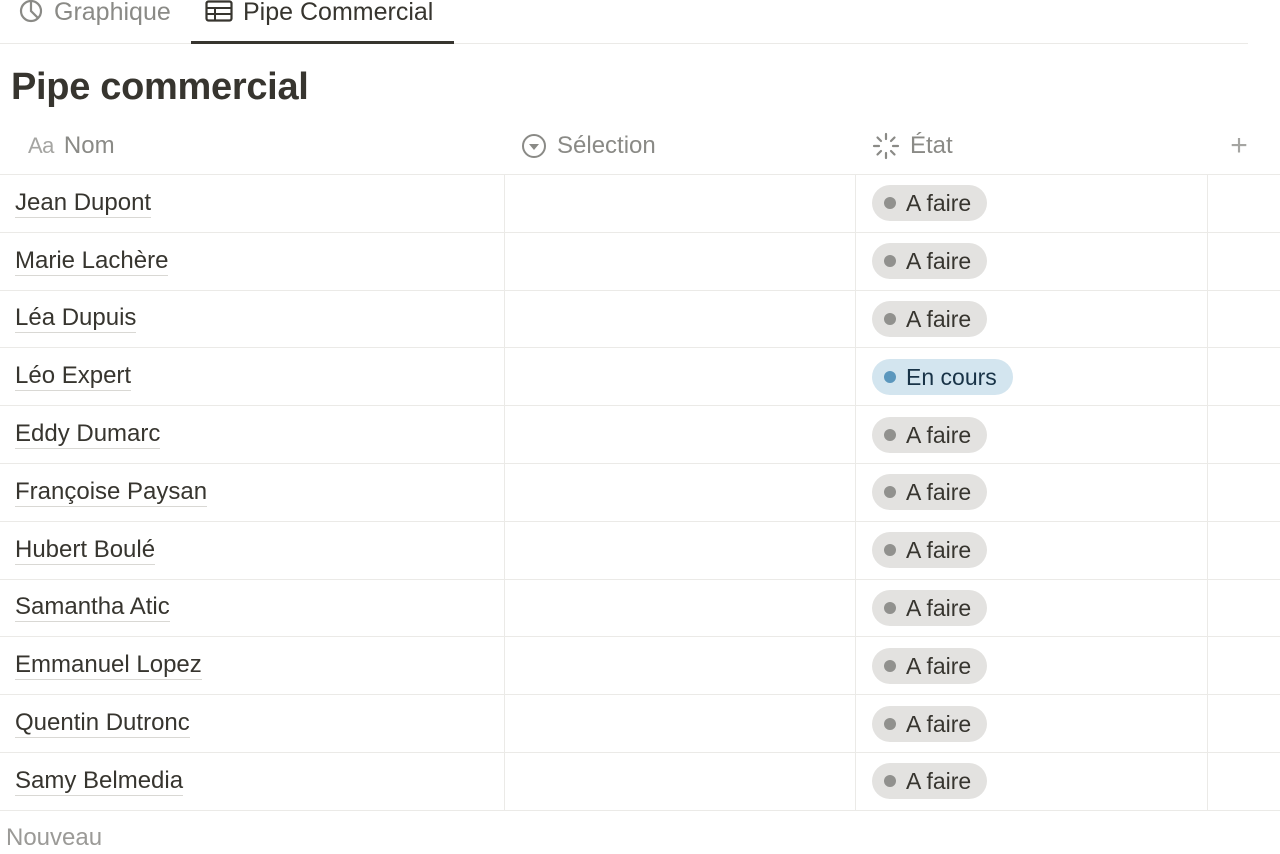 The width and height of the screenshot is (1280, 854). Describe the element at coordinates (85, 550) in the screenshot. I see `row-name-link: Hubert Boulé` at that location.